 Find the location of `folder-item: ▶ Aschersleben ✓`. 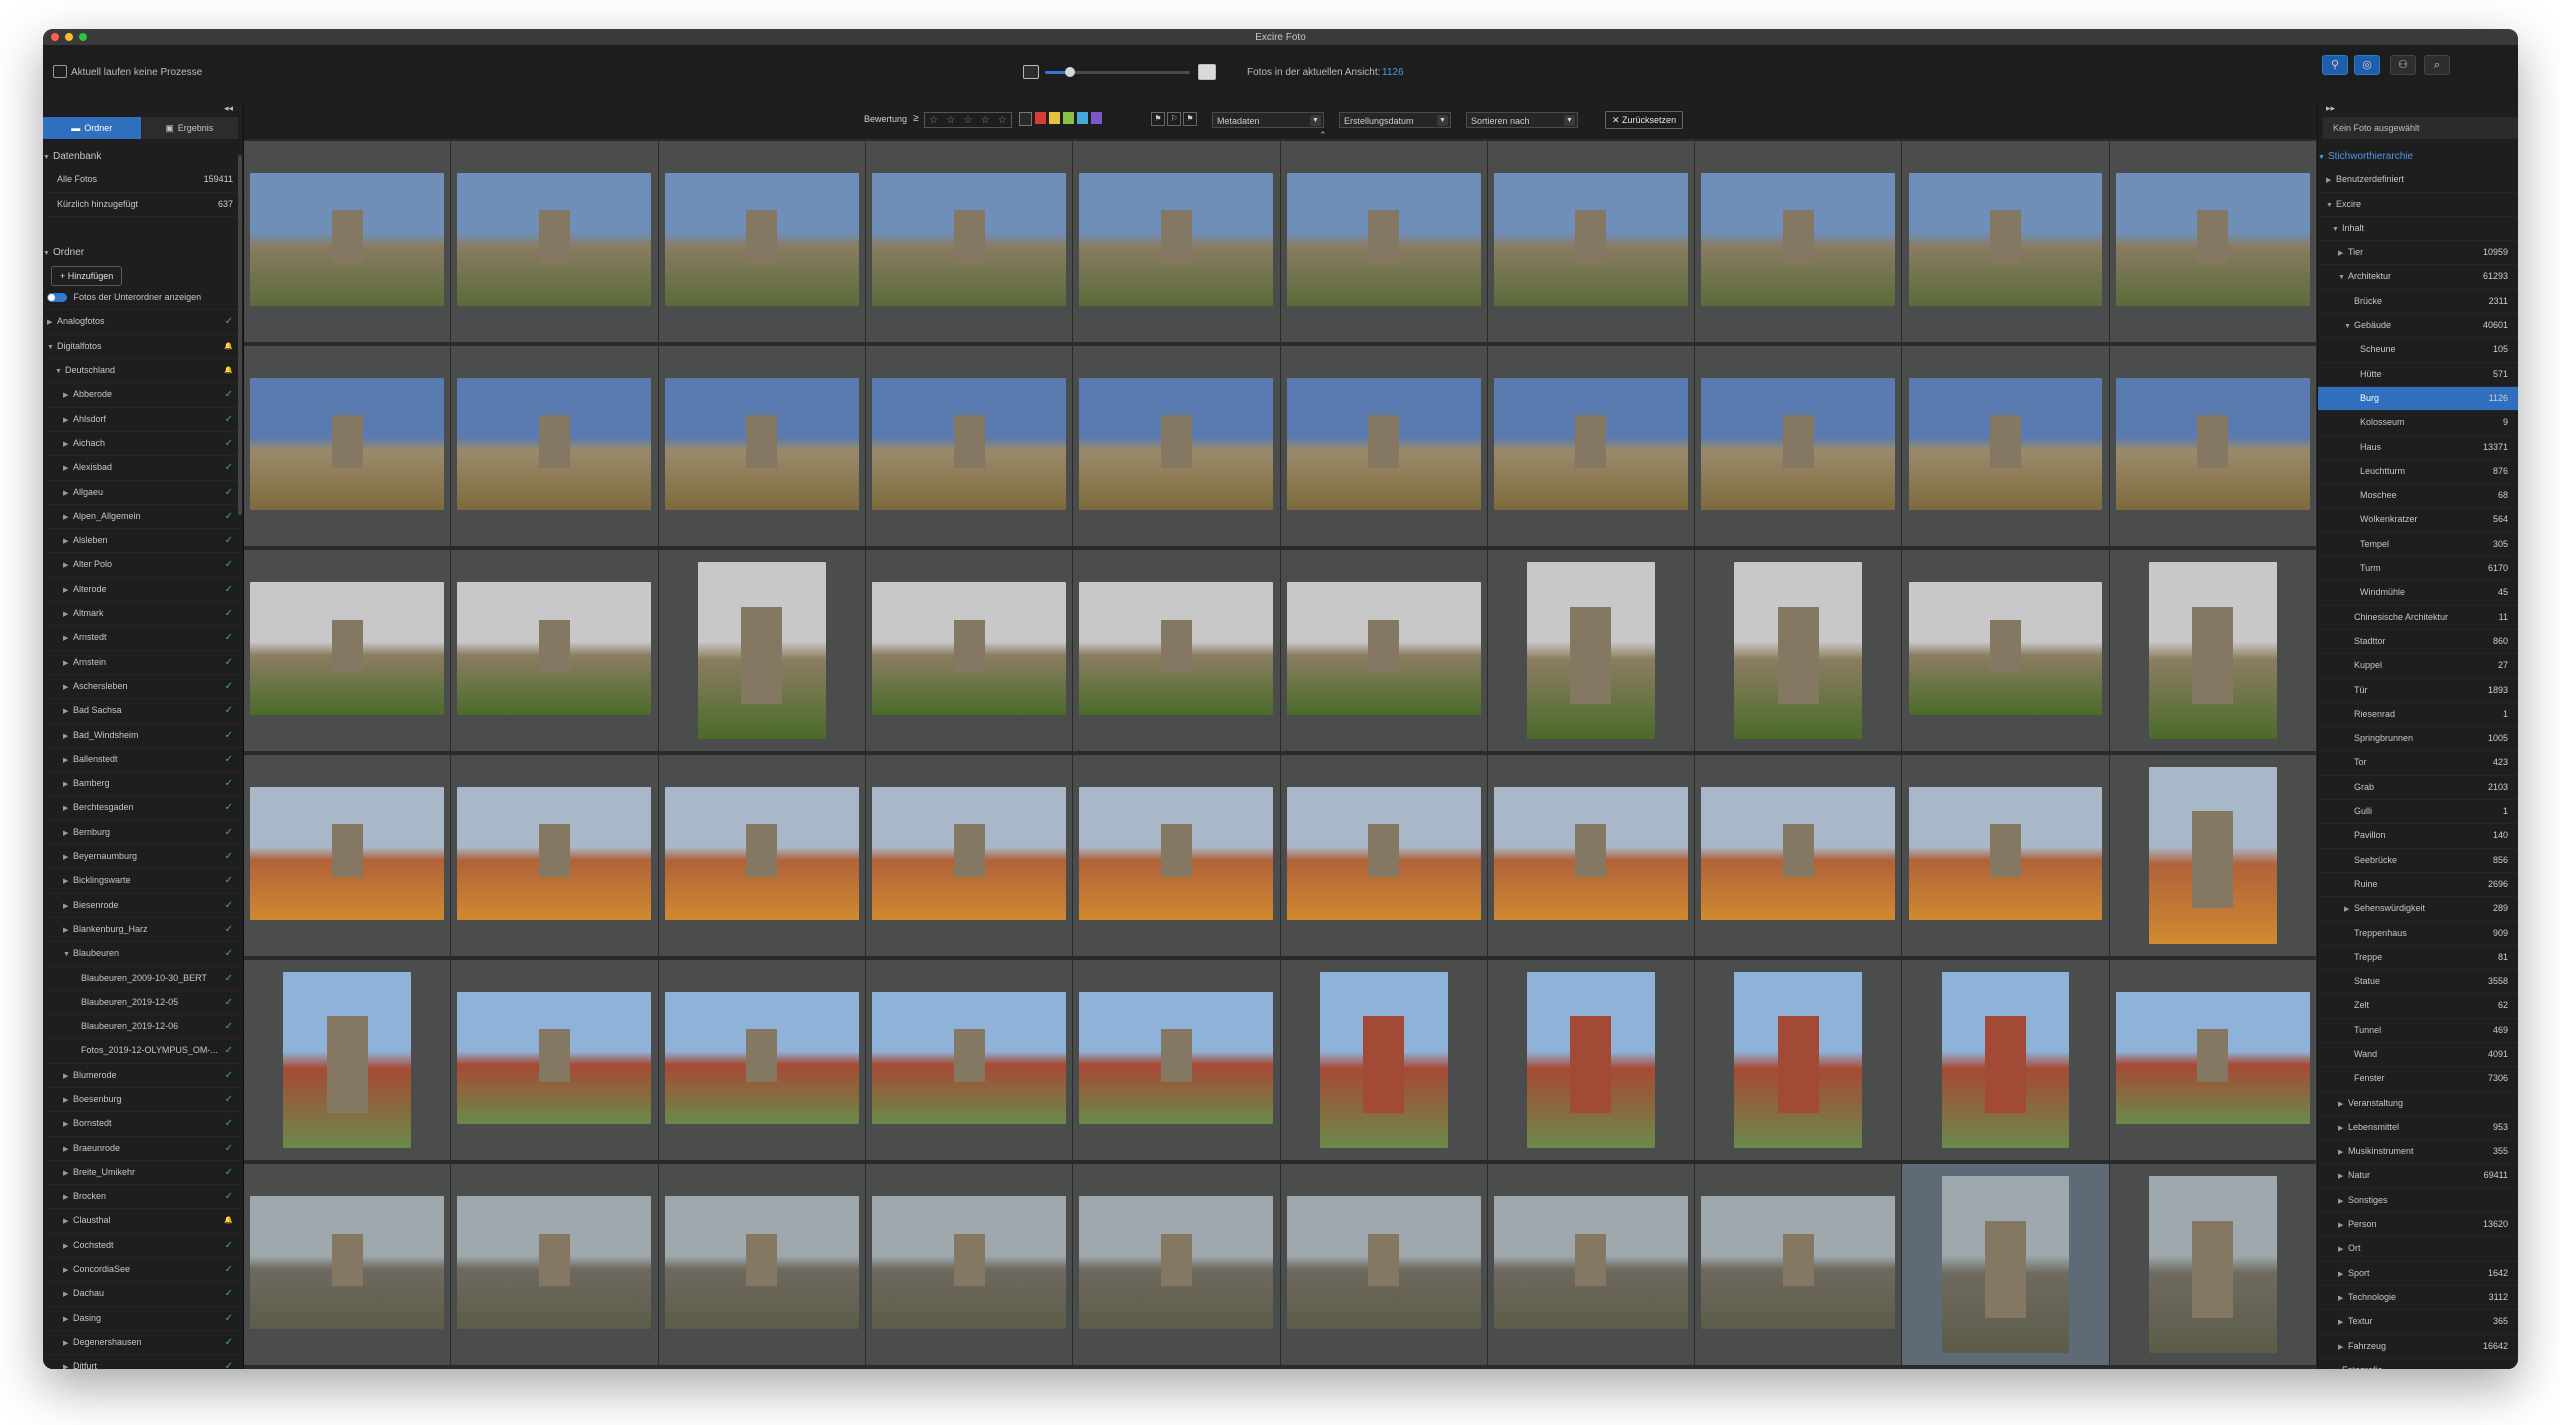

folder-item: ▶ Aschersleben ✓ is located at coordinates (143, 687).